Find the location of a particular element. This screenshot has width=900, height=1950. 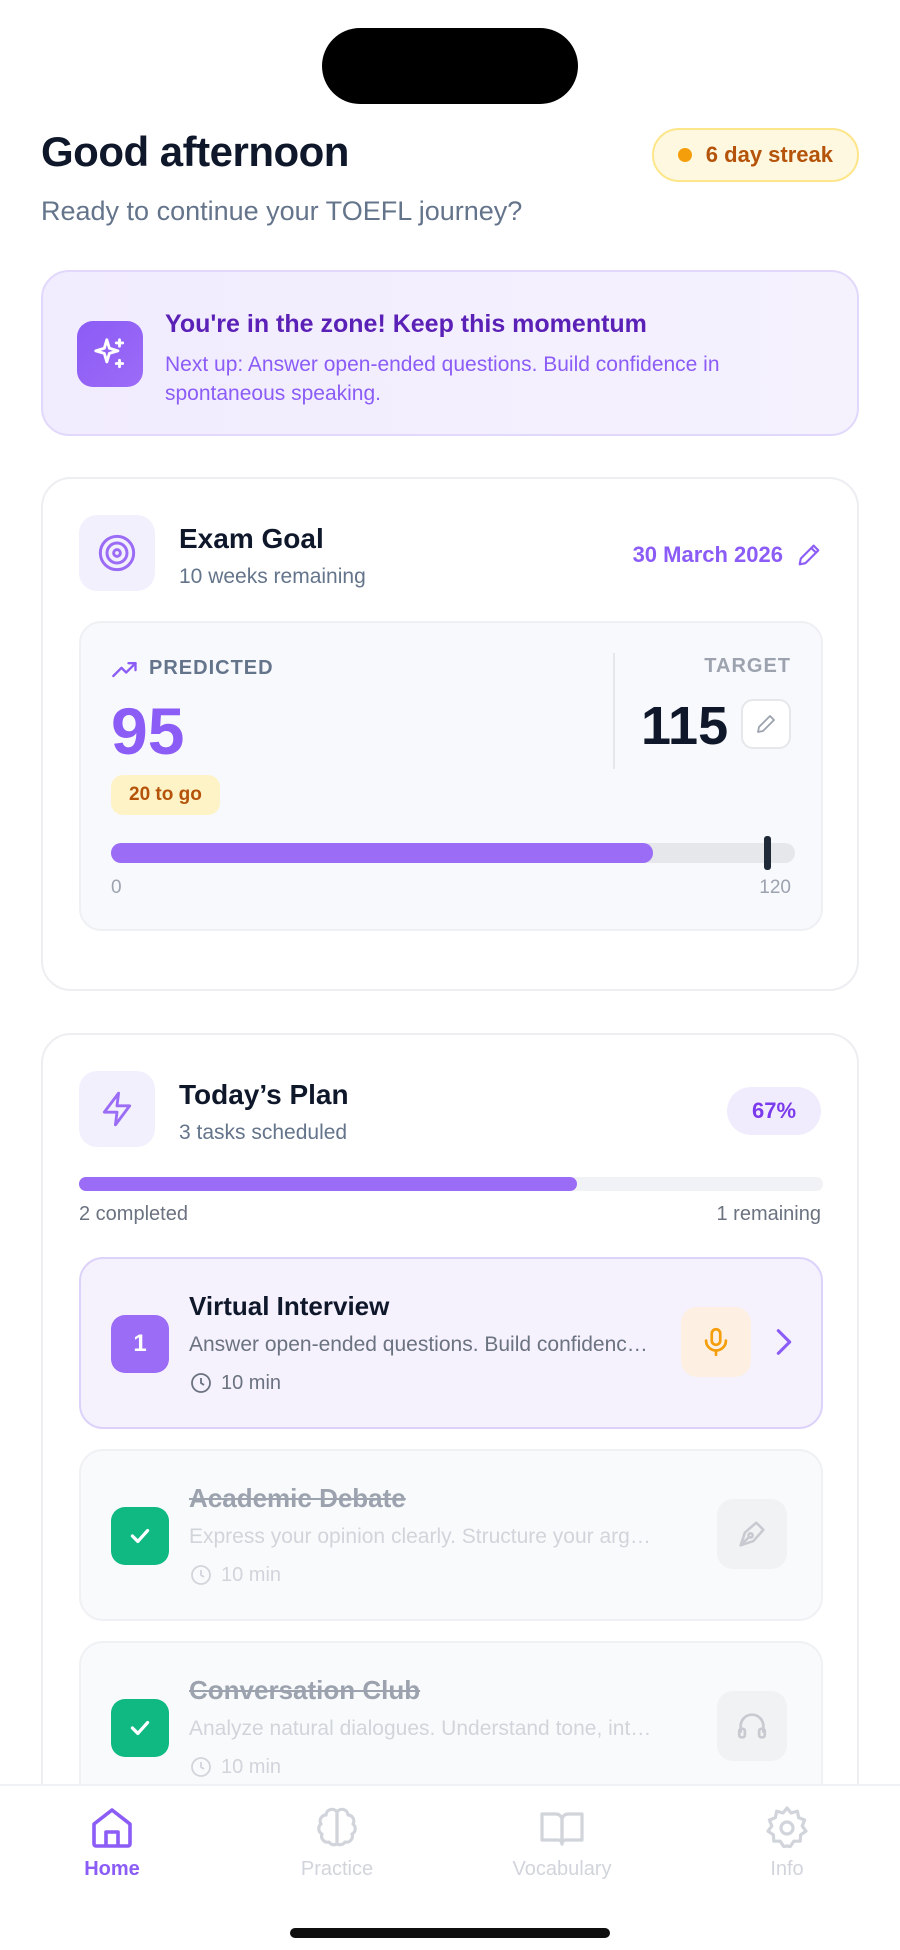

scale-max: 120 is located at coordinates (775, 887).